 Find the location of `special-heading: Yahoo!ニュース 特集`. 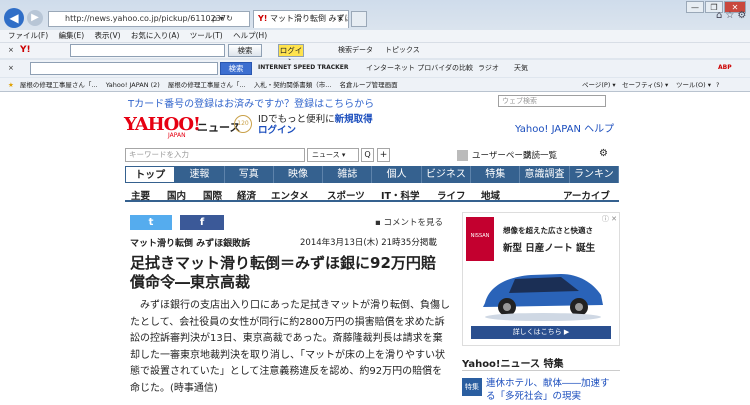

special-heading: Yahoo!ニュース 特集 is located at coordinates (513, 364).